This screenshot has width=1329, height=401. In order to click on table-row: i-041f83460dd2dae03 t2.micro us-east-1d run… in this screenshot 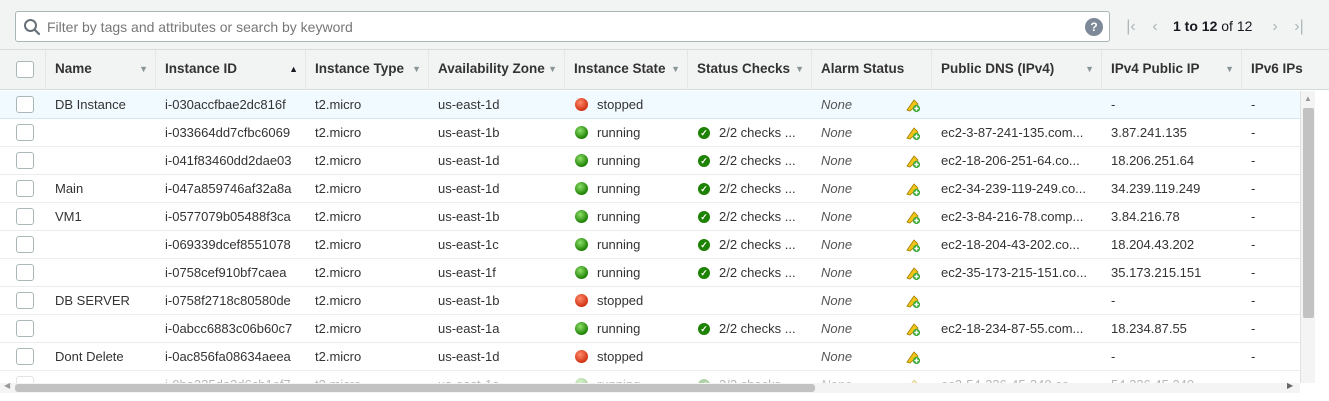, I will do `click(650, 161)`.